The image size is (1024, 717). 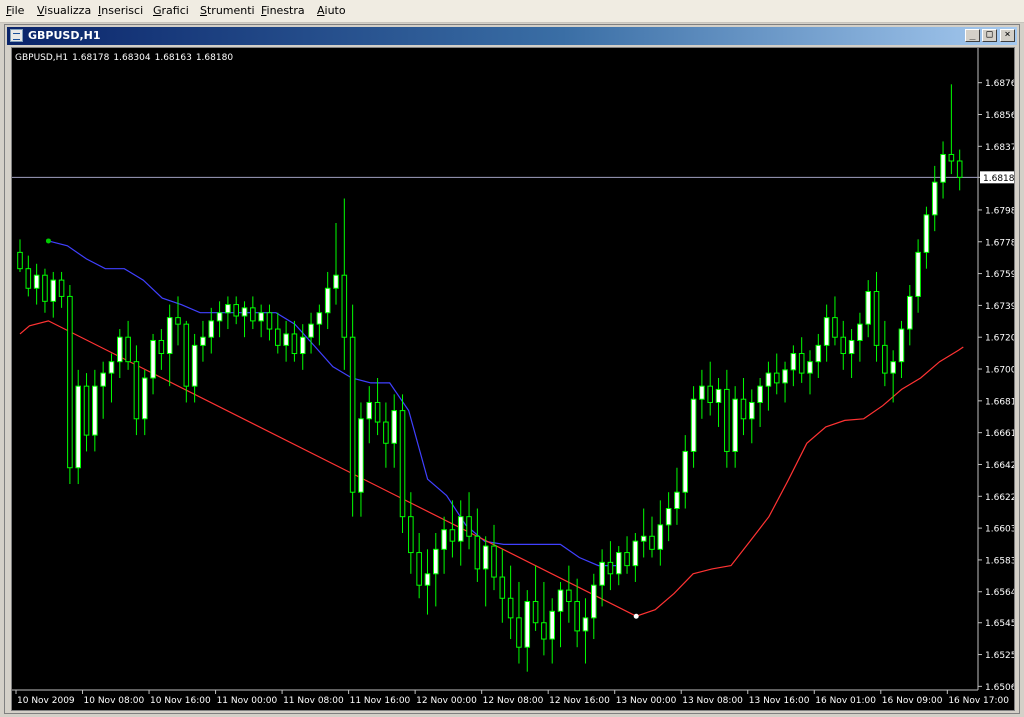 I want to click on x-tick-label: 13 Nov 00:00, so click(x=646, y=701).